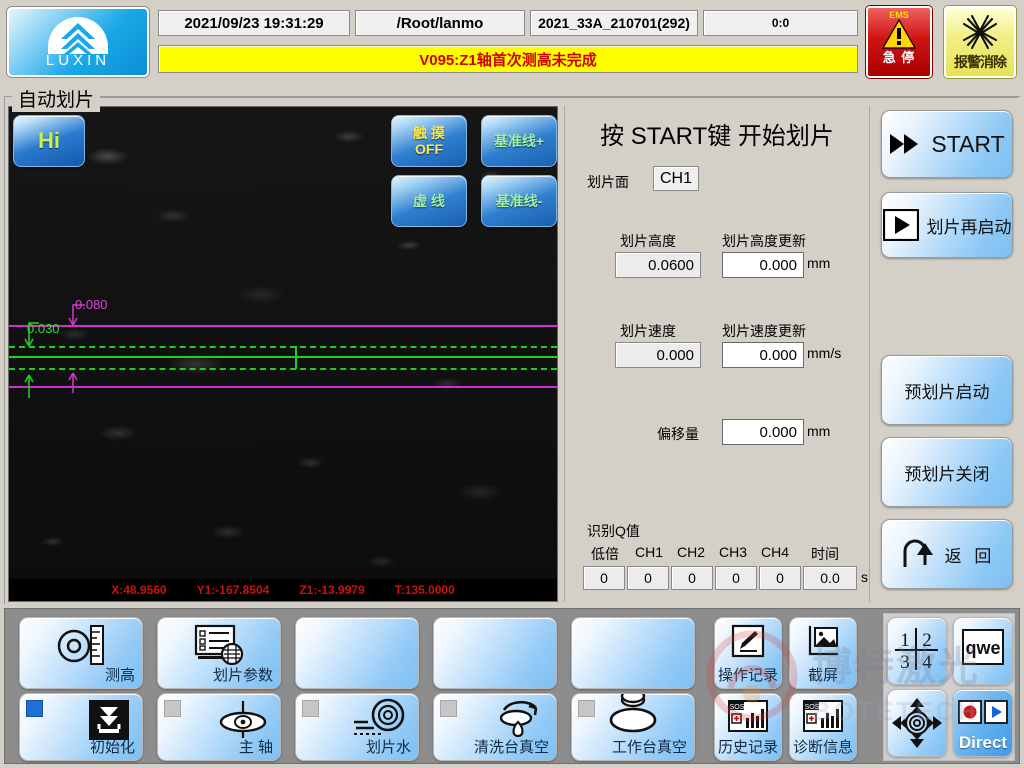 This screenshot has width=1024, height=768. Describe the element at coordinates (511, 747) in the screenshot. I see `toolbar-label-clean-vacuum: 清洗台真空` at that location.